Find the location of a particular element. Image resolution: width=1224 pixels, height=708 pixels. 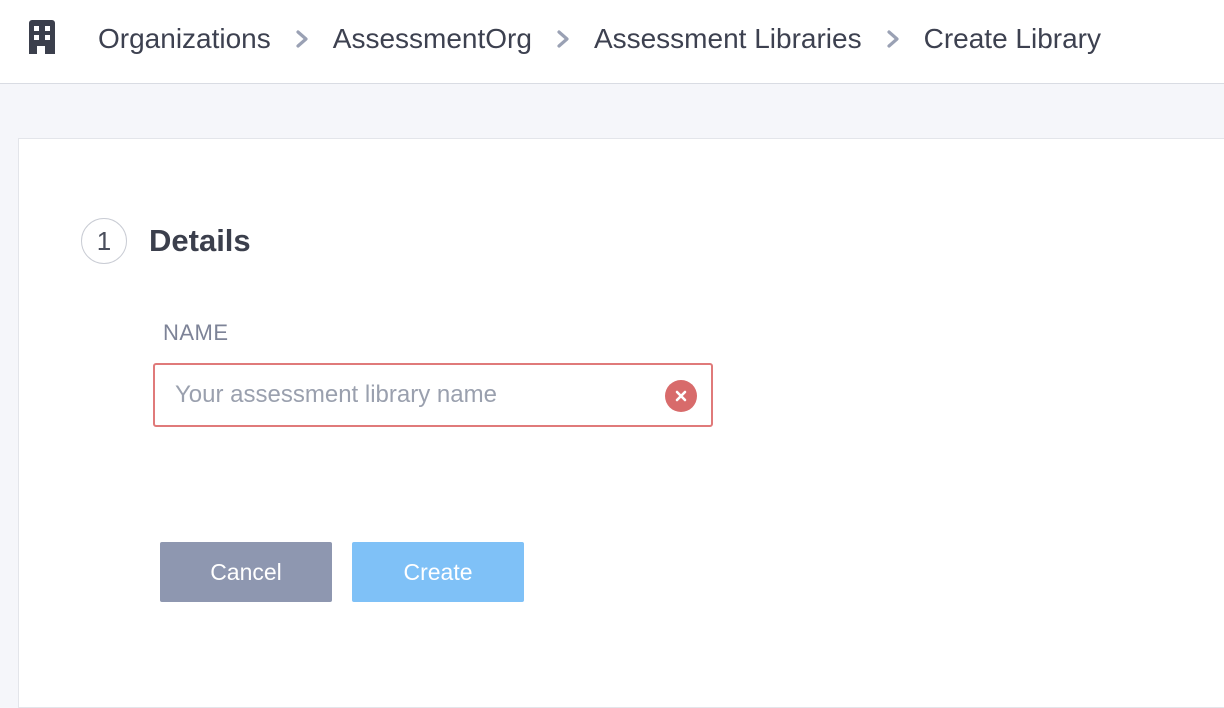

step-title: Details is located at coordinates (200, 240).